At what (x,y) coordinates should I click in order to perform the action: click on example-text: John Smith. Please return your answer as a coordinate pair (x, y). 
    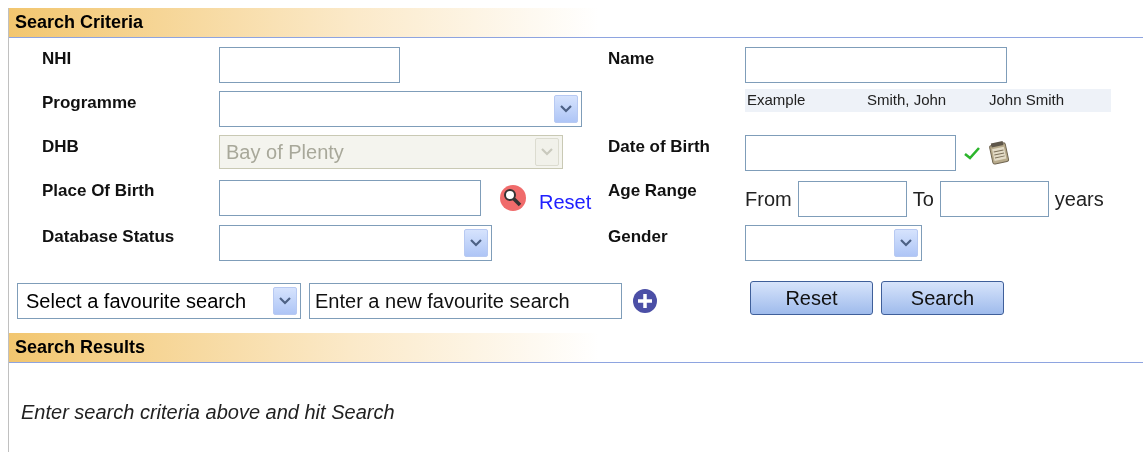
    Looking at the image, I should click on (1027, 100).